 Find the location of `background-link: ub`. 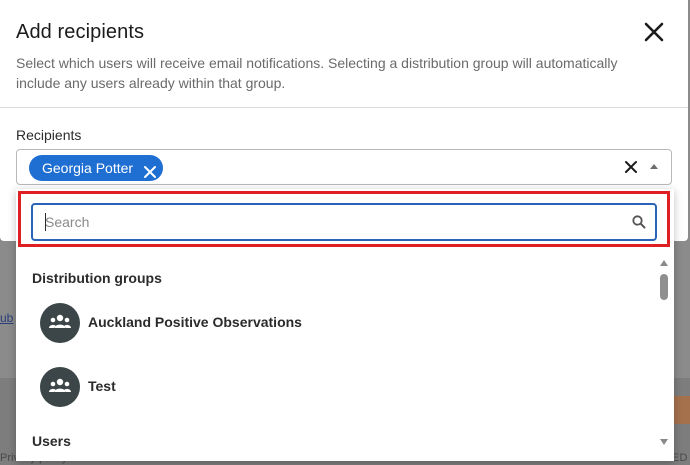

background-link: ub is located at coordinates (7, 318).